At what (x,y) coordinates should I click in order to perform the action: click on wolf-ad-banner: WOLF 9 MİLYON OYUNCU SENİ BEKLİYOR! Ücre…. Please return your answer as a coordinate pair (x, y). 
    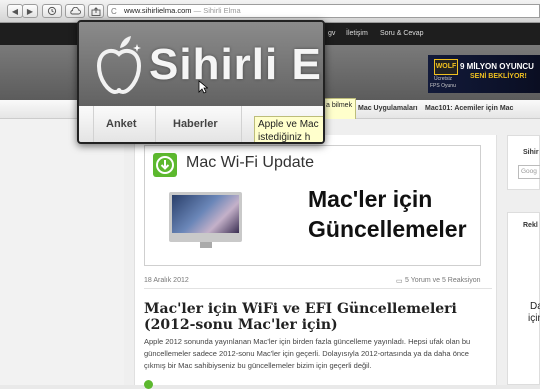
    Looking at the image, I should click on (484, 74).